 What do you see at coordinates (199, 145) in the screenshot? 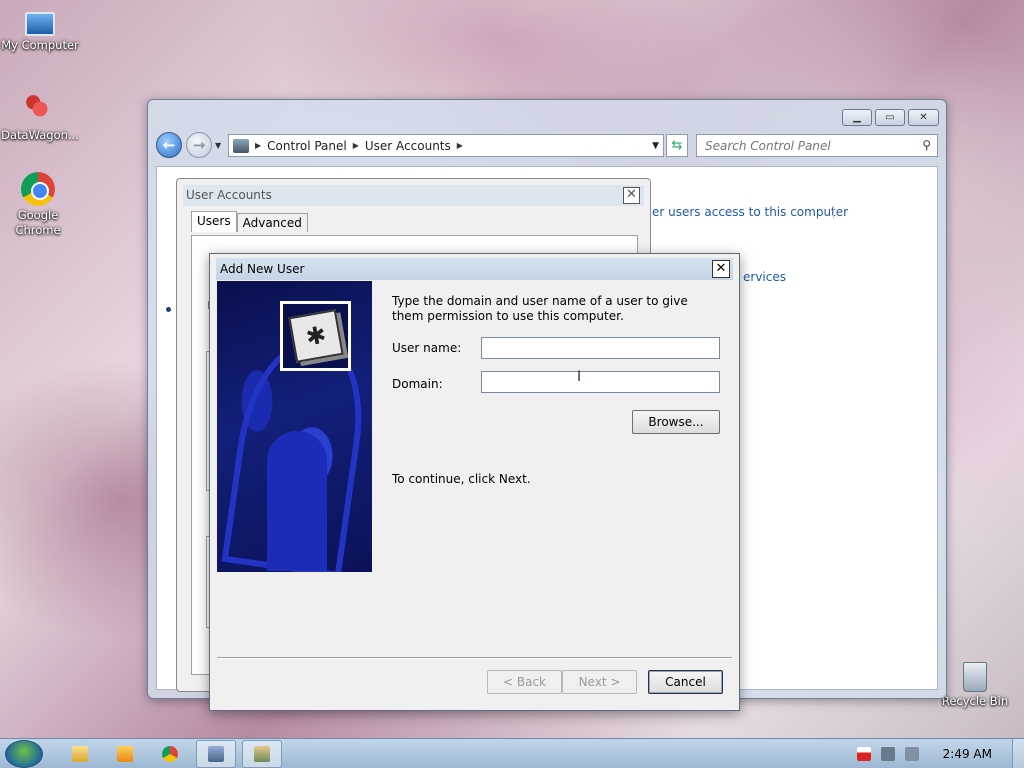
I see `forward-button: →` at bounding box center [199, 145].